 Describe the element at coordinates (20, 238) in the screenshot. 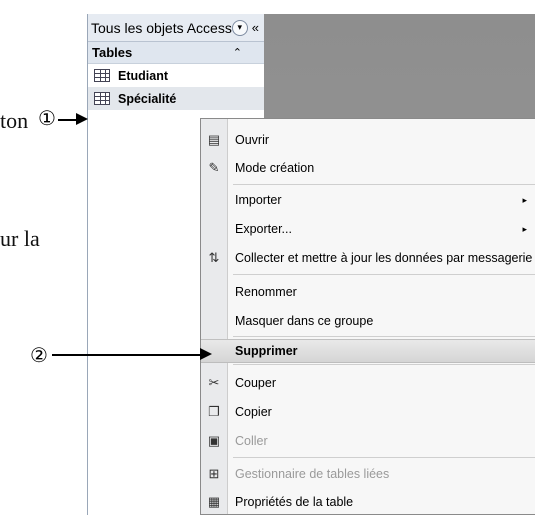

I see `document-text-fragment: ur la` at that location.